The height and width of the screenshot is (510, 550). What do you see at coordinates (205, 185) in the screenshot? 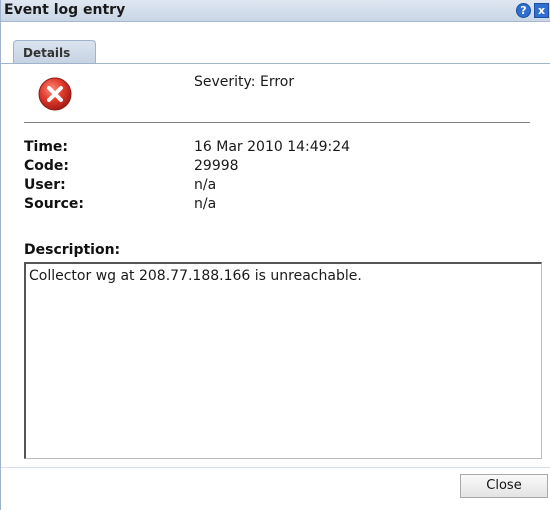
I see `user-value: n/a` at bounding box center [205, 185].